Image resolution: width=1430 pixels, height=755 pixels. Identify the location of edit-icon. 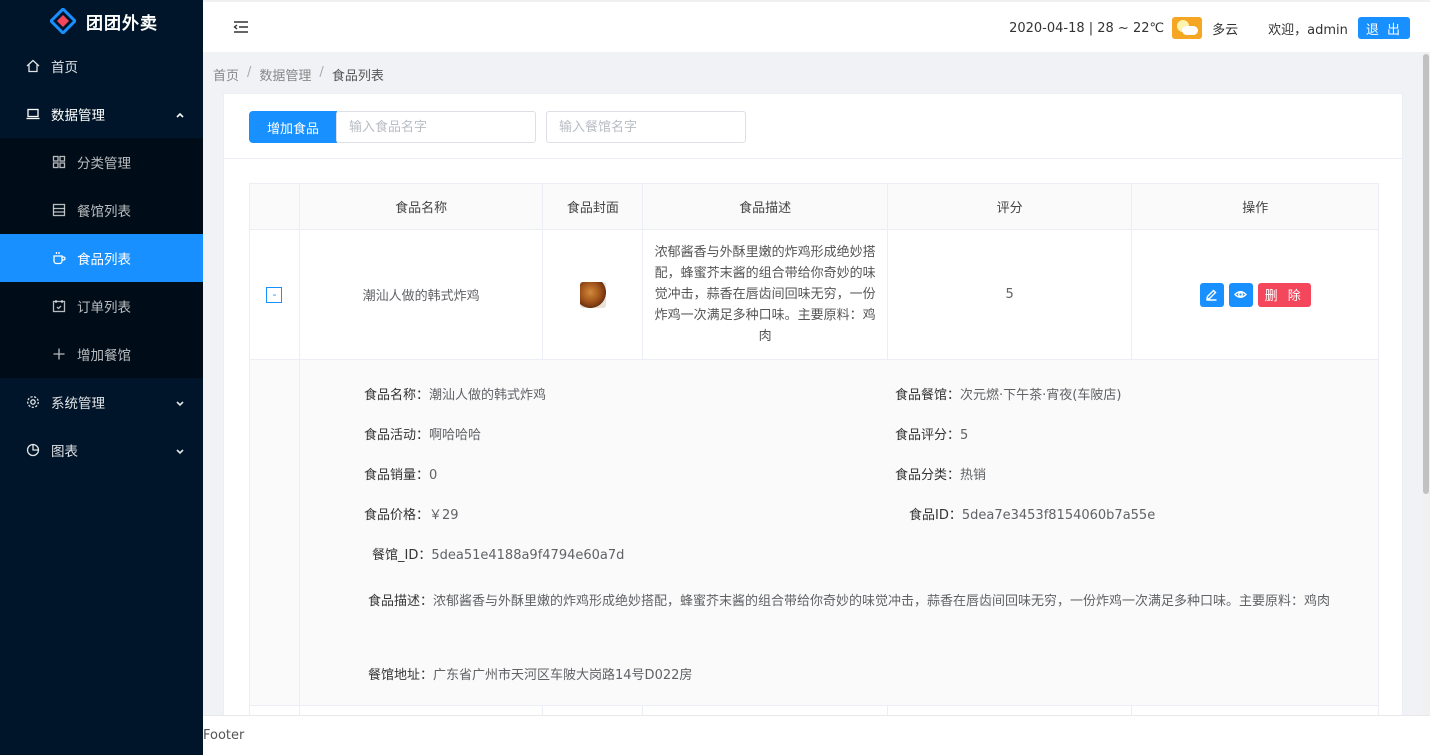
(1211, 295).